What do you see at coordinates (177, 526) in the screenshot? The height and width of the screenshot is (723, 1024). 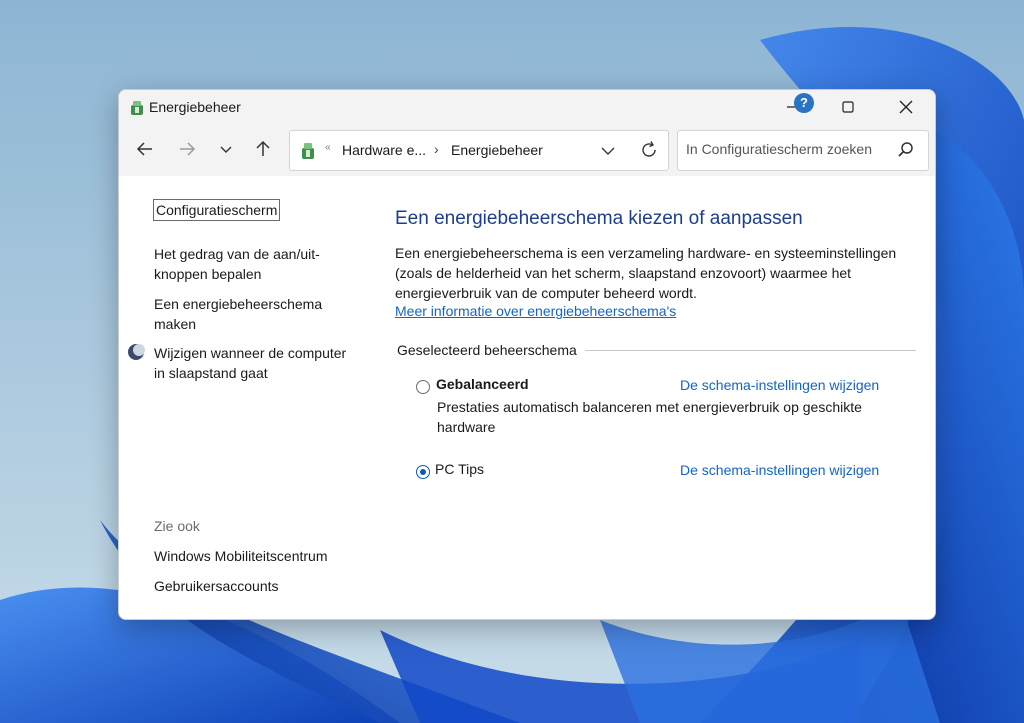 I see `see-also-label: Zie ook` at bounding box center [177, 526].